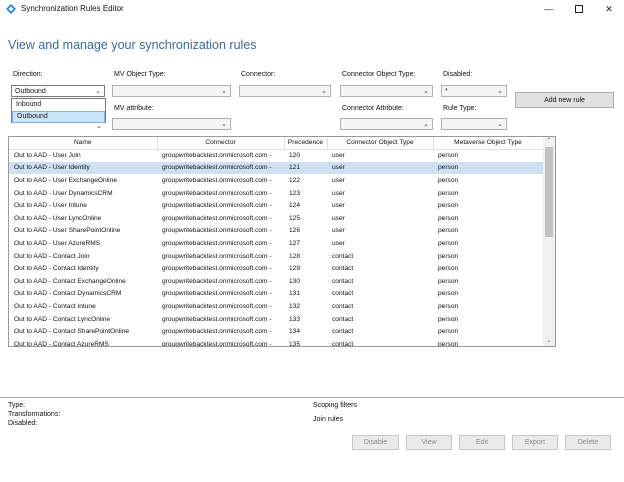  What do you see at coordinates (83, 168) in the screenshot?
I see `cell-name: Out to AAD - User Identity` at bounding box center [83, 168].